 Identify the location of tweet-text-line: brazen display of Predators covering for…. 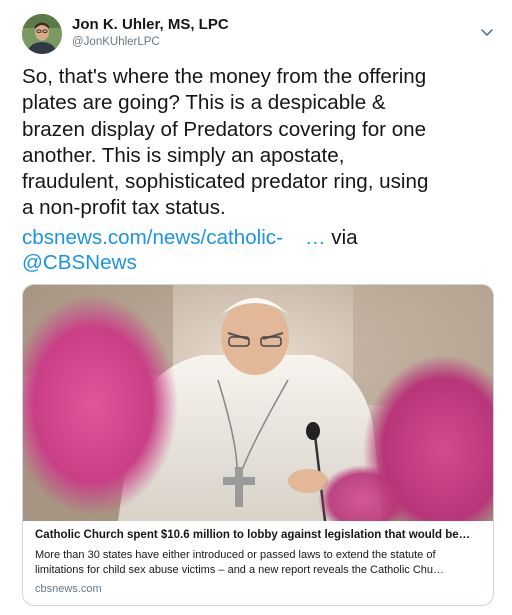
(224, 129).